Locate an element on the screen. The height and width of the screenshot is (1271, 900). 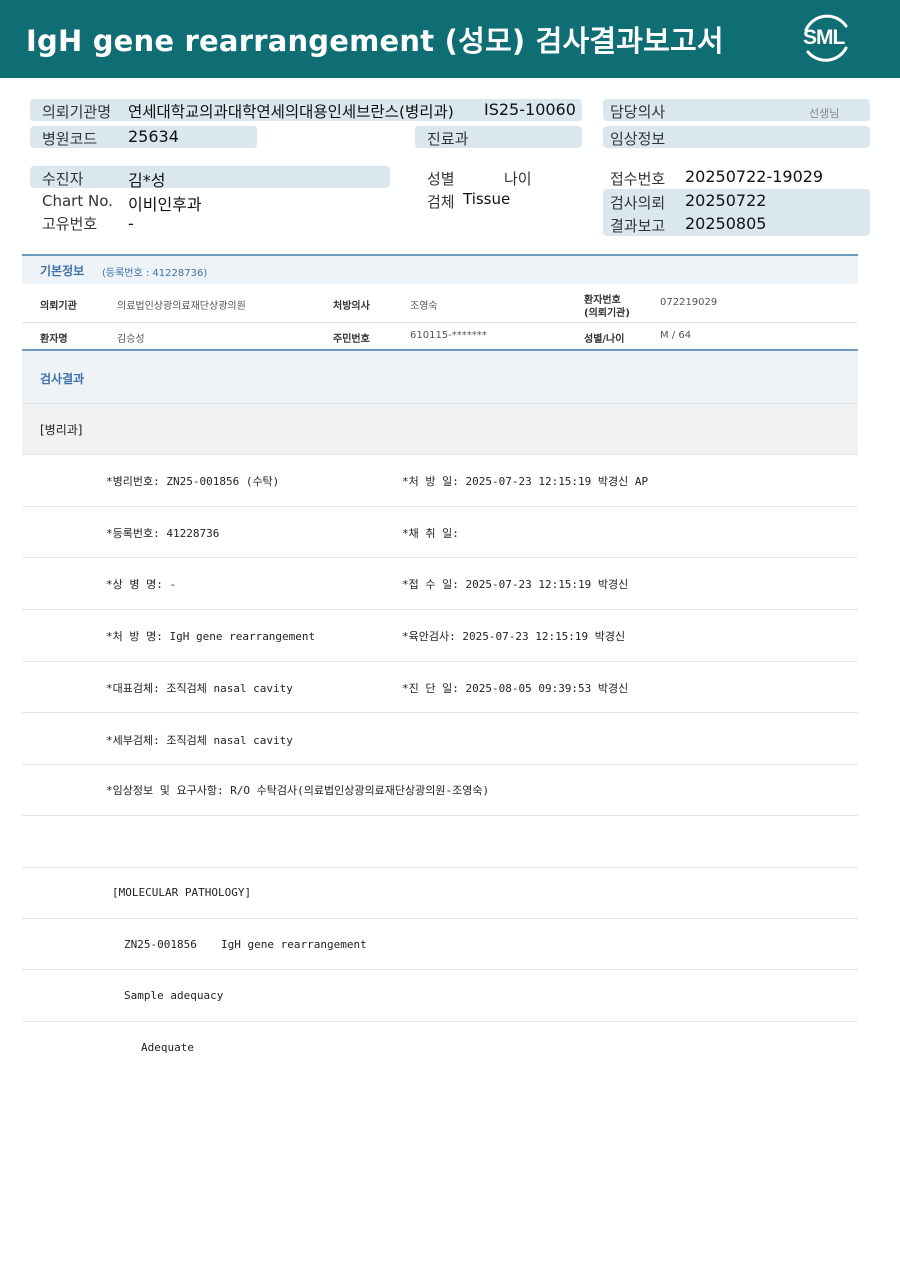
molecular-header: [MOLECULAR PATHOLOGY] is located at coordinates (182, 892).